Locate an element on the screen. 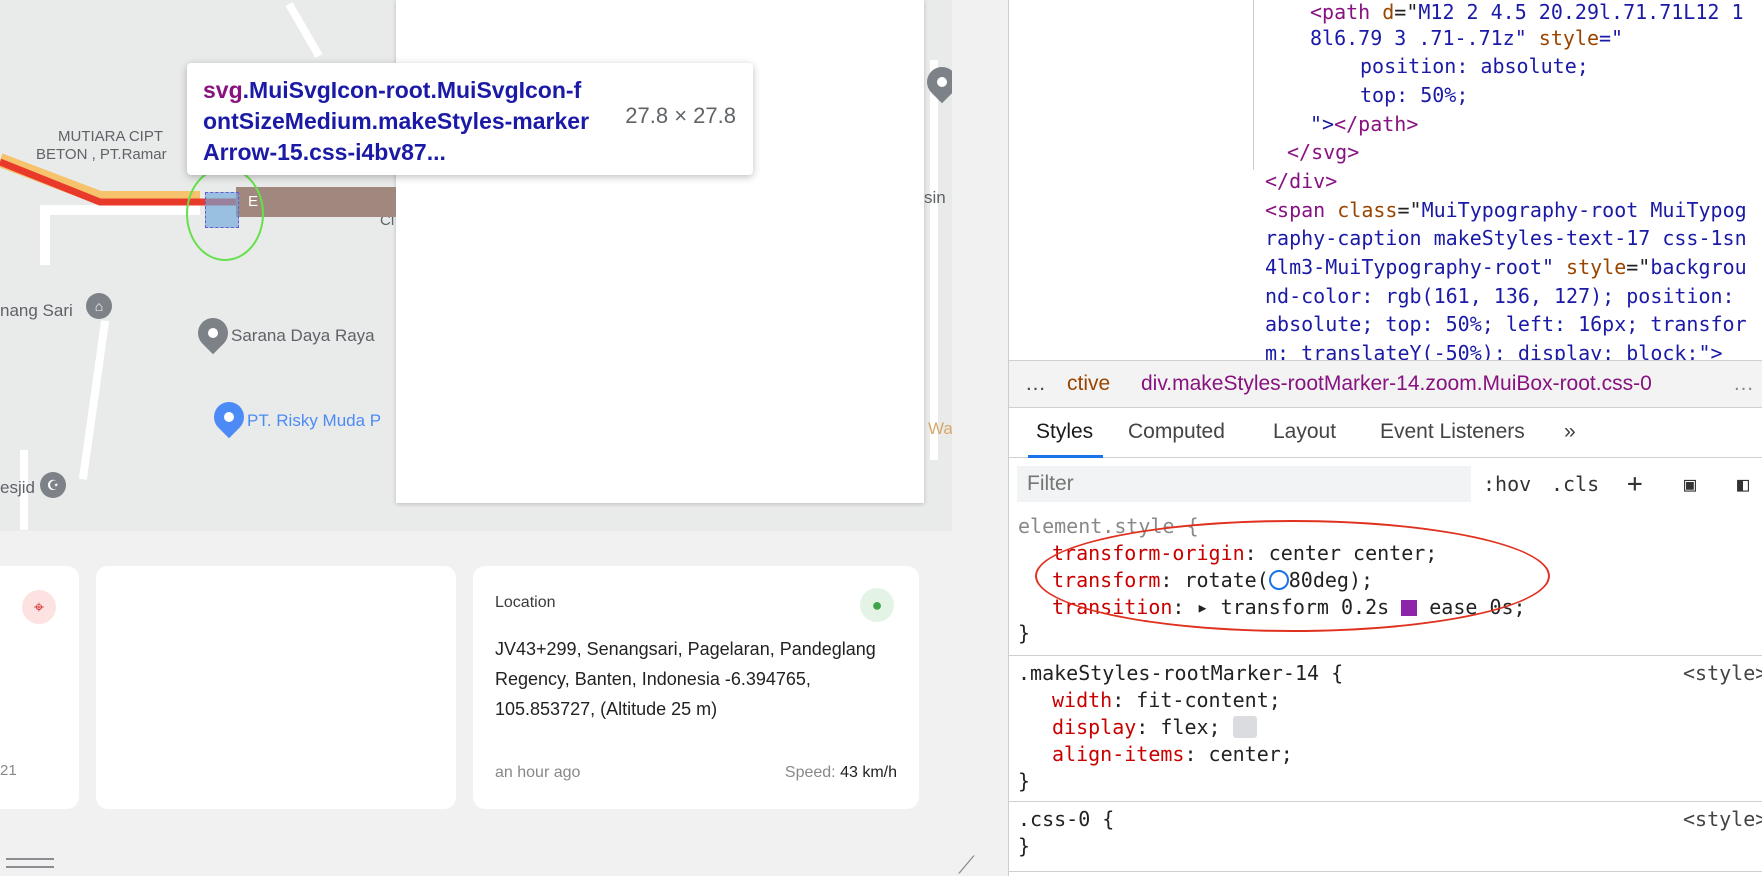 The width and height of the screenshot is (1762, 876). property-value: : flex; is located at coordinates (1178, 727).